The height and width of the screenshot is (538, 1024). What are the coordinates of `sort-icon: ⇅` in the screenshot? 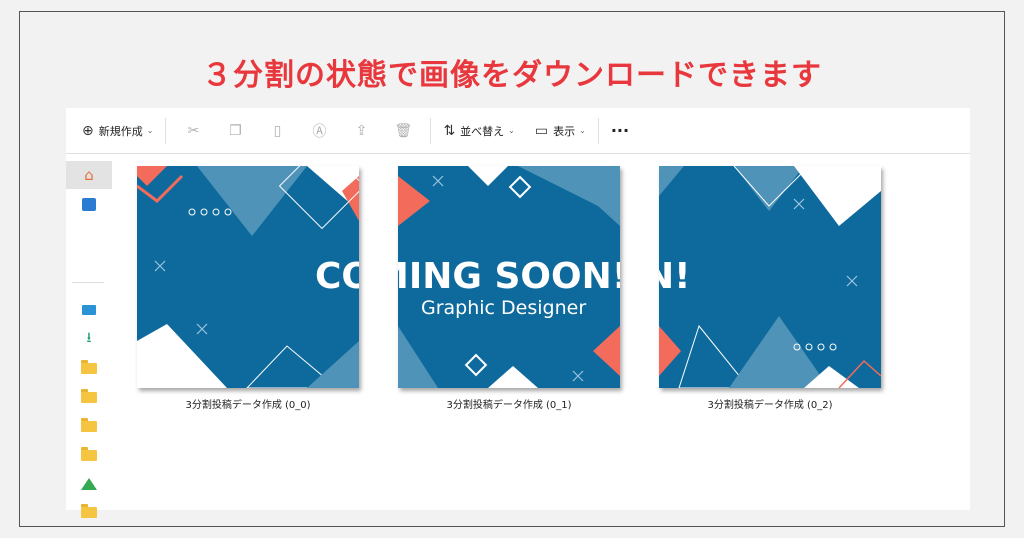 It's located at (449, 130).